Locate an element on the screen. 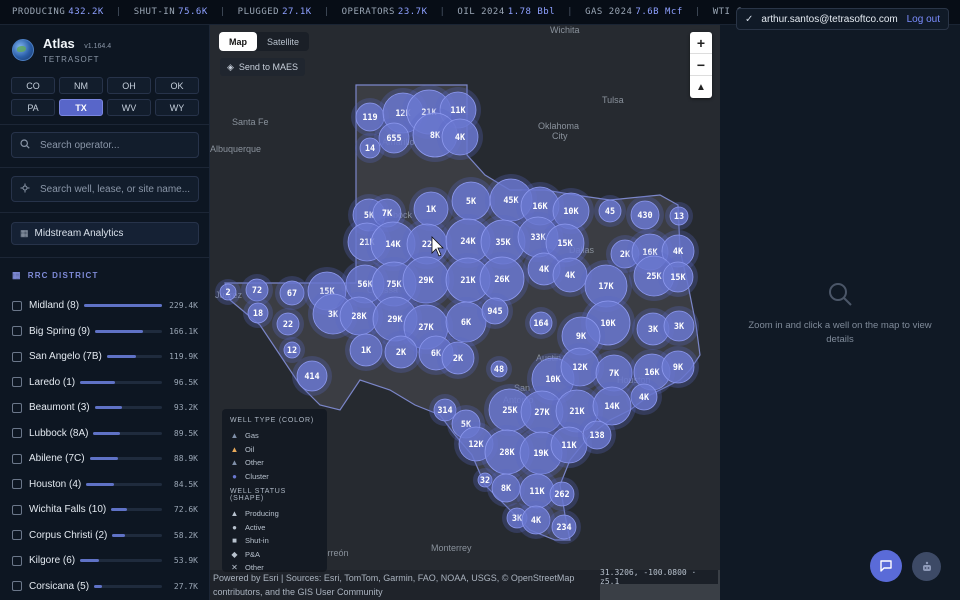 This screenshot has height=600, width=960. district-row: Wichita Falls (10) 72.6K is located at coordinates (105, 510).